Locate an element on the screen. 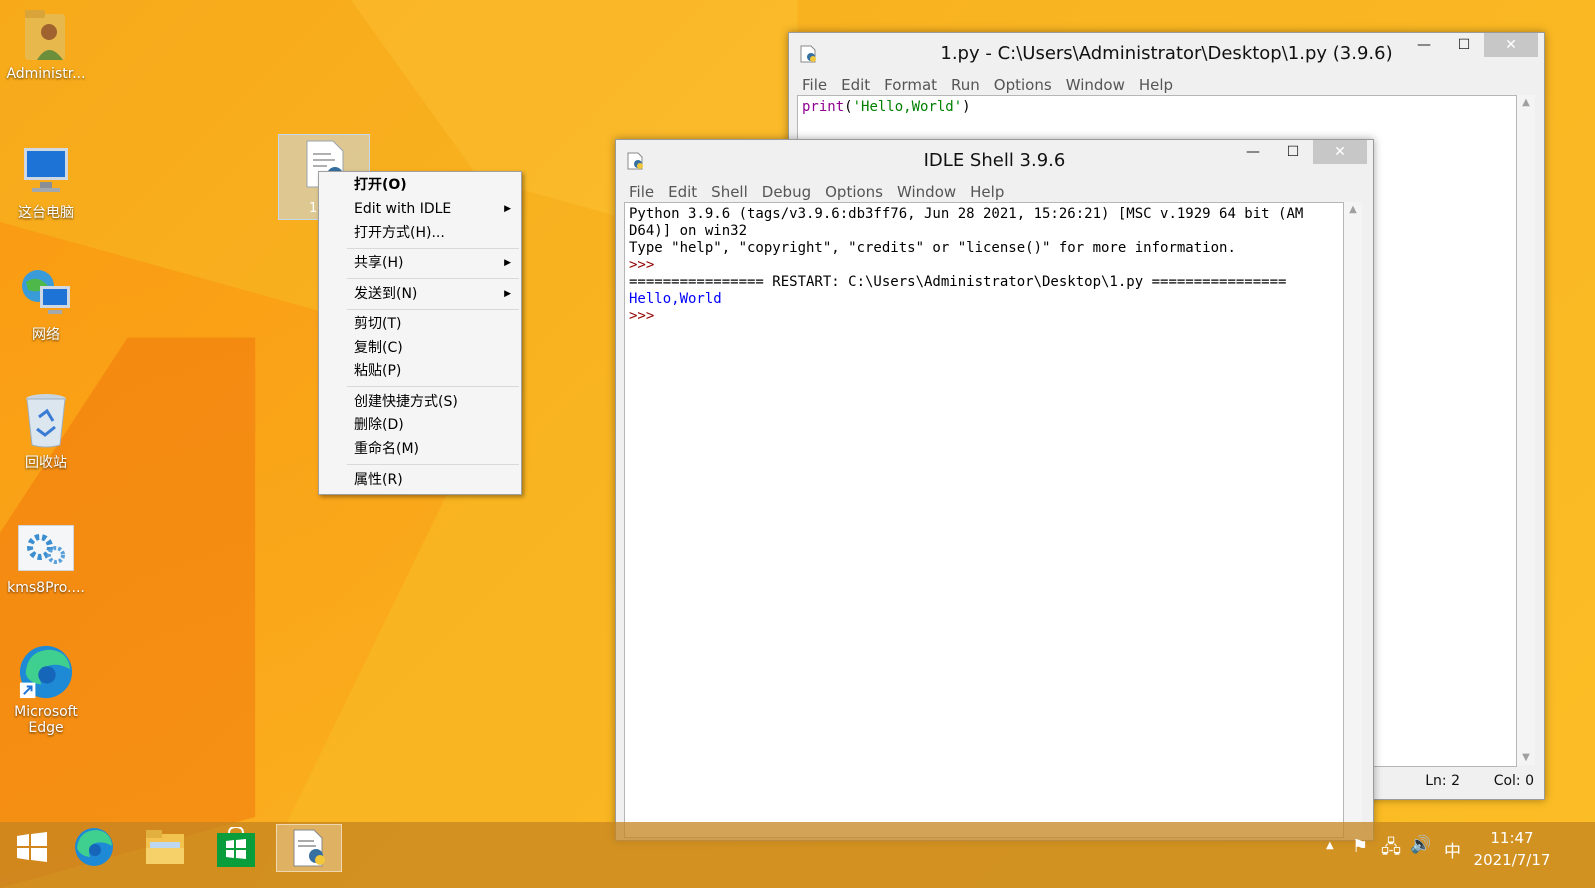  clock-date: 2021/7/17 is located at coordinates (1512, 860).